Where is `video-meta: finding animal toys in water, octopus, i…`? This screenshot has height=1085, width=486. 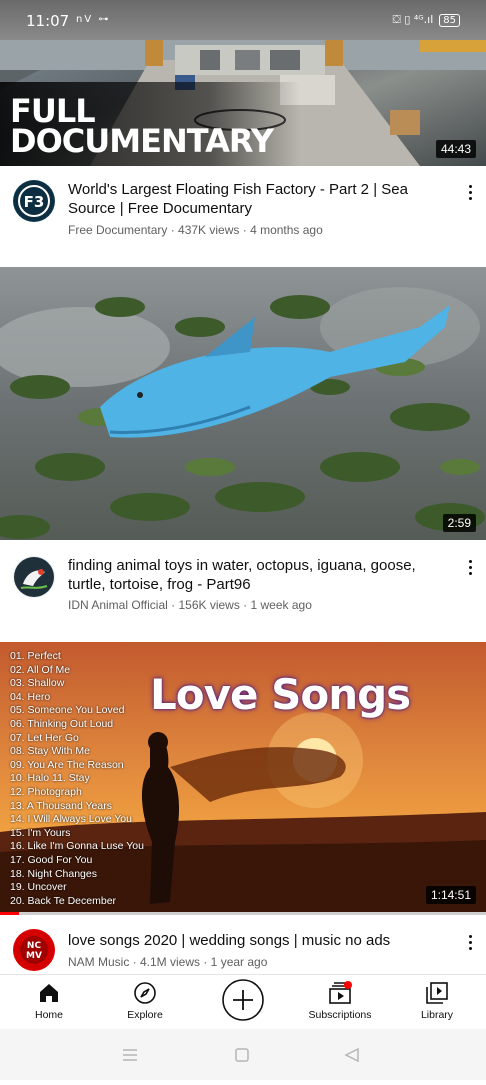
video-meta: finding animal toys in water, octopus, i… is located at coordinates (243, 590).